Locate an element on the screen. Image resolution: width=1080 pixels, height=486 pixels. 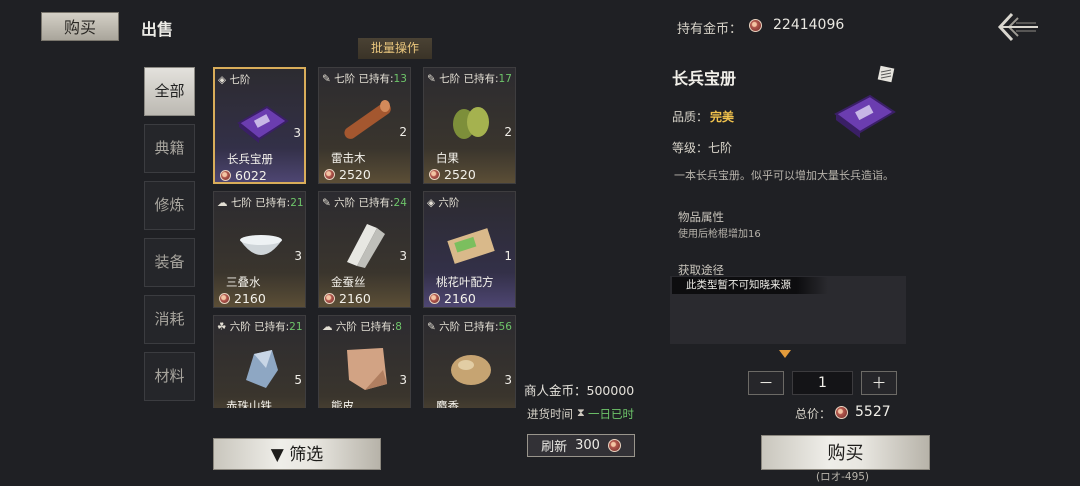
item-card: ✎ 七阶 已持有:17 2 白果 2520 is located at coordinates (469, 125).